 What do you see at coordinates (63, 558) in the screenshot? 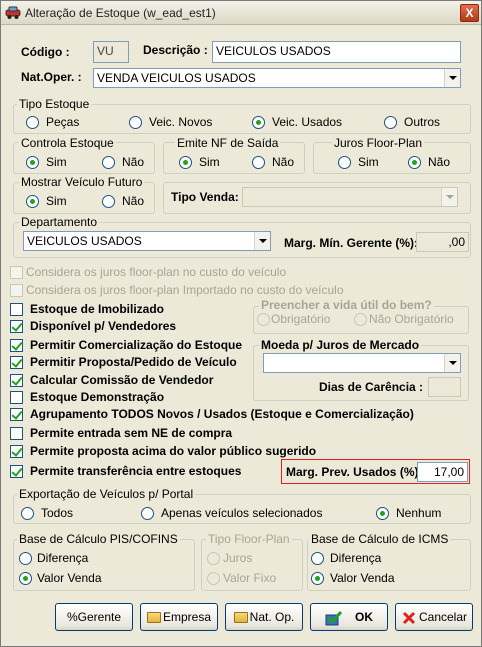
I see `label-pis-diferenca: Diferença` at bounding box center [63, 558].